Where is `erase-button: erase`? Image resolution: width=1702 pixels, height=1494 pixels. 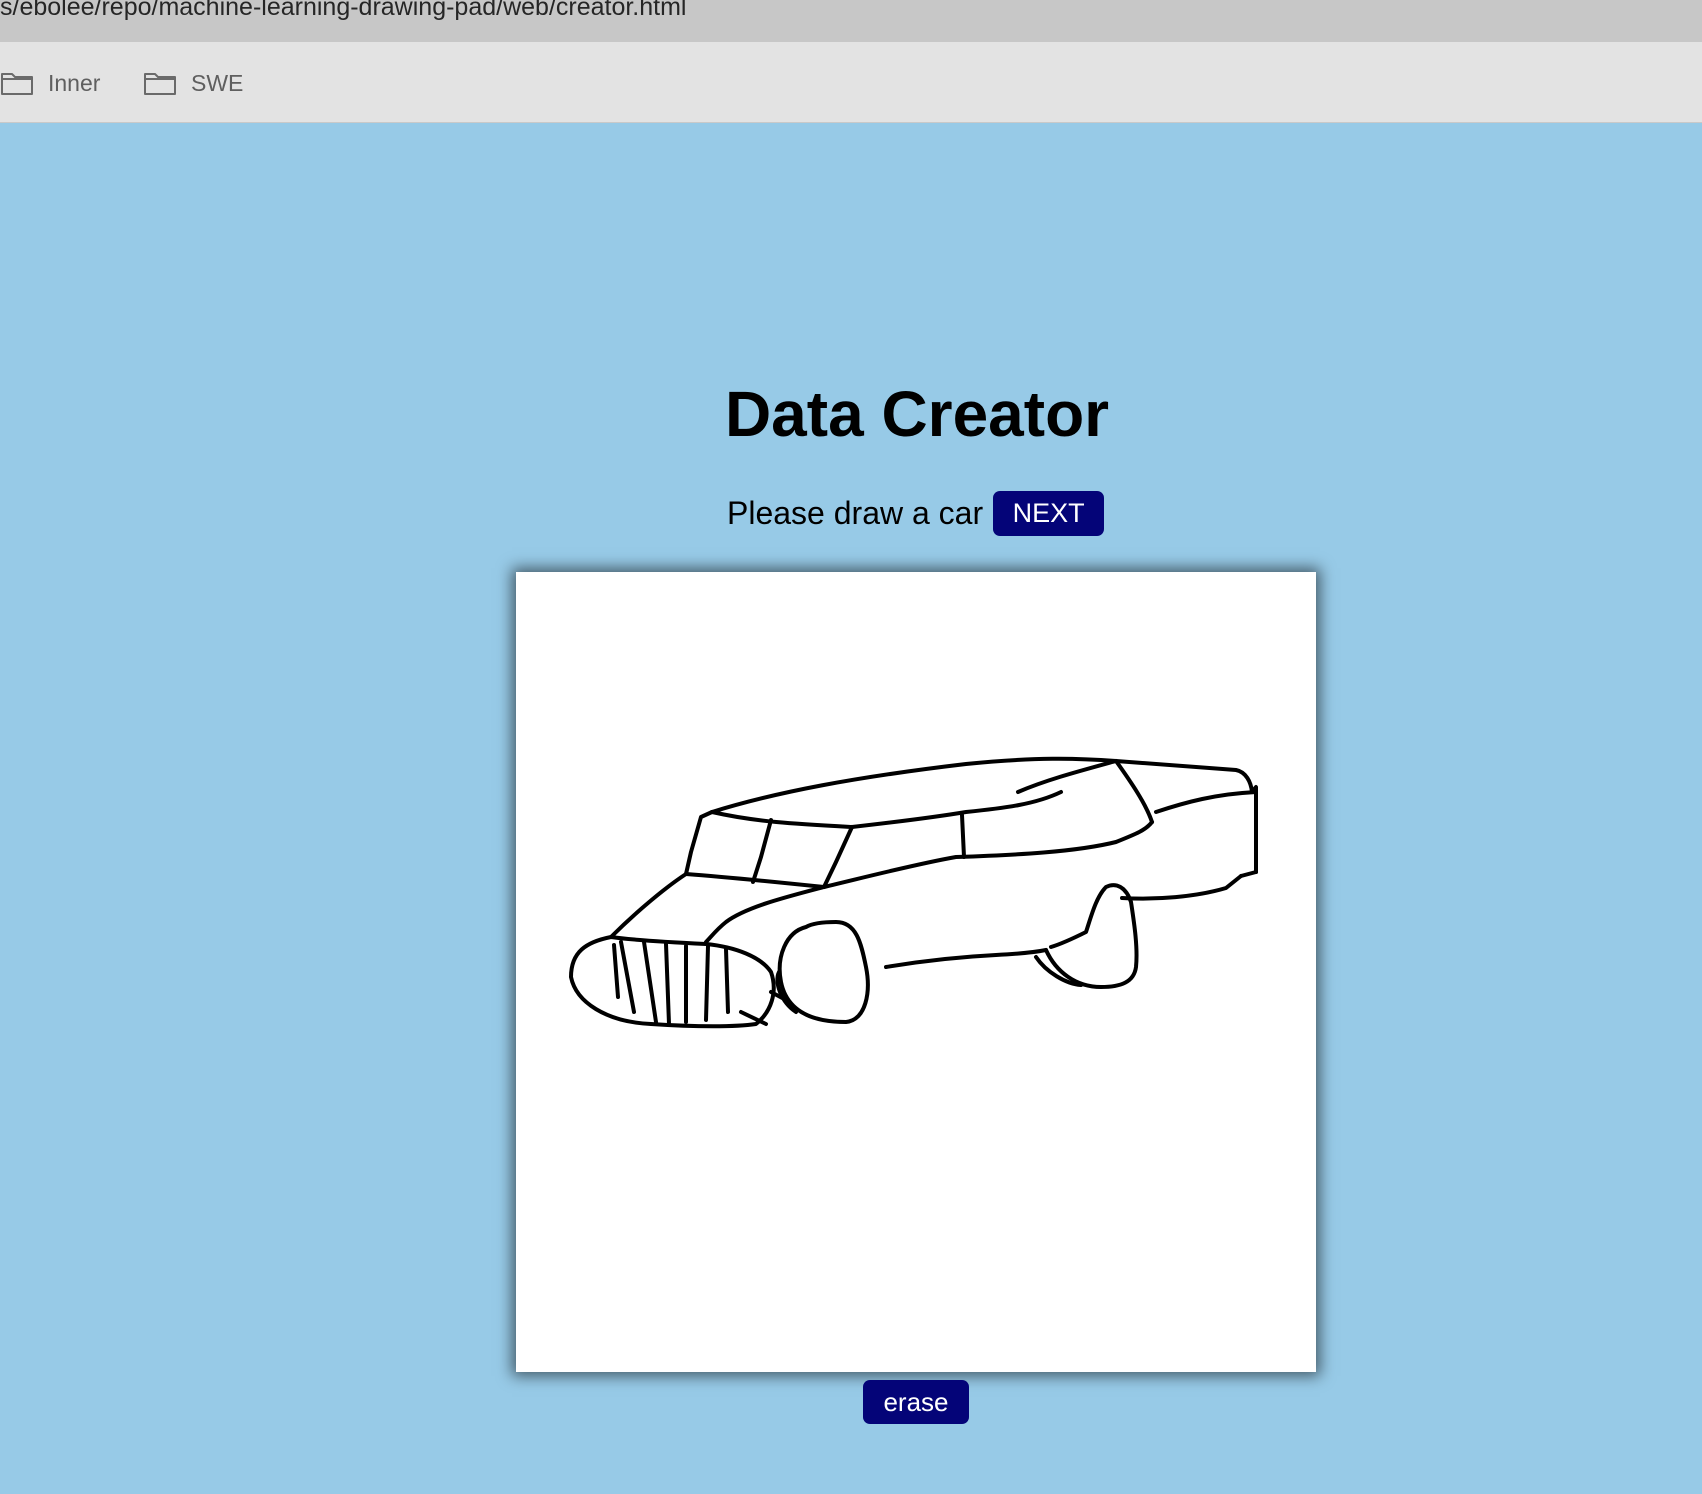 erase-button: erase is located at coordinates (916, 1402).